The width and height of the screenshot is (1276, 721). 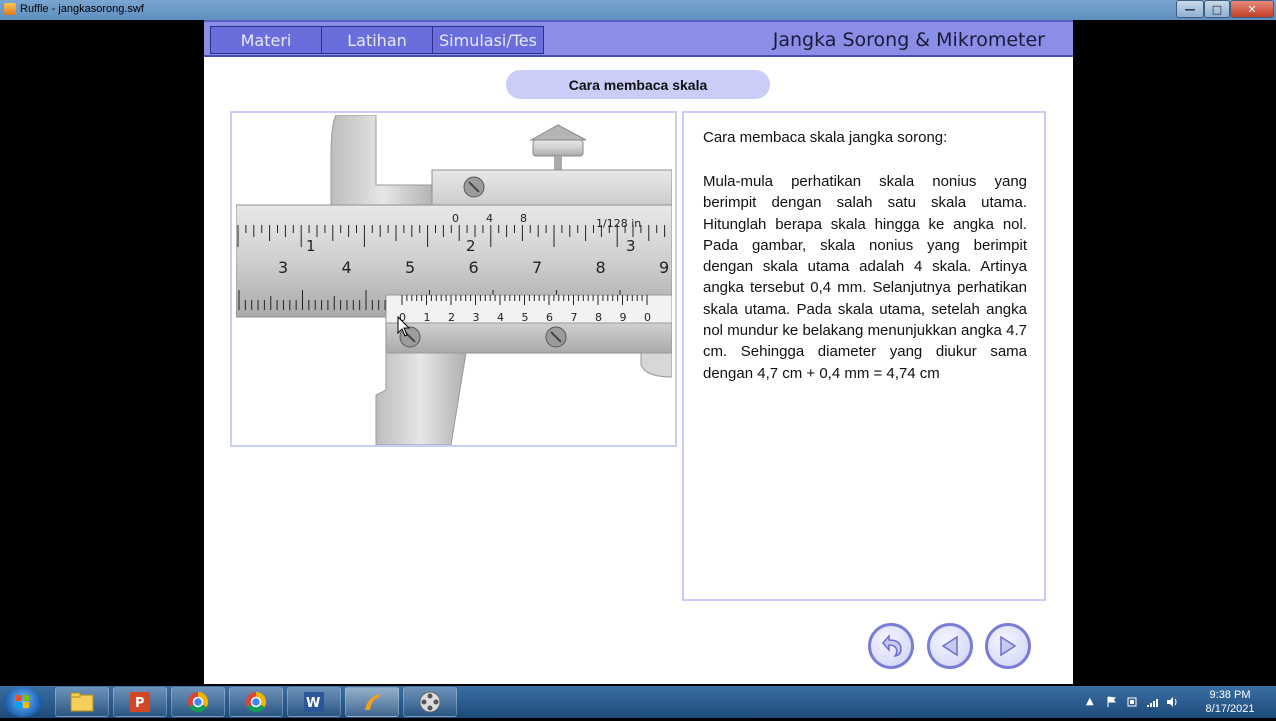 What do you see at coordinates (82, 9) in the screenshot?
I see `window-title: Ruffle - jangkasorong.swf` at bounding box center [82, 9].